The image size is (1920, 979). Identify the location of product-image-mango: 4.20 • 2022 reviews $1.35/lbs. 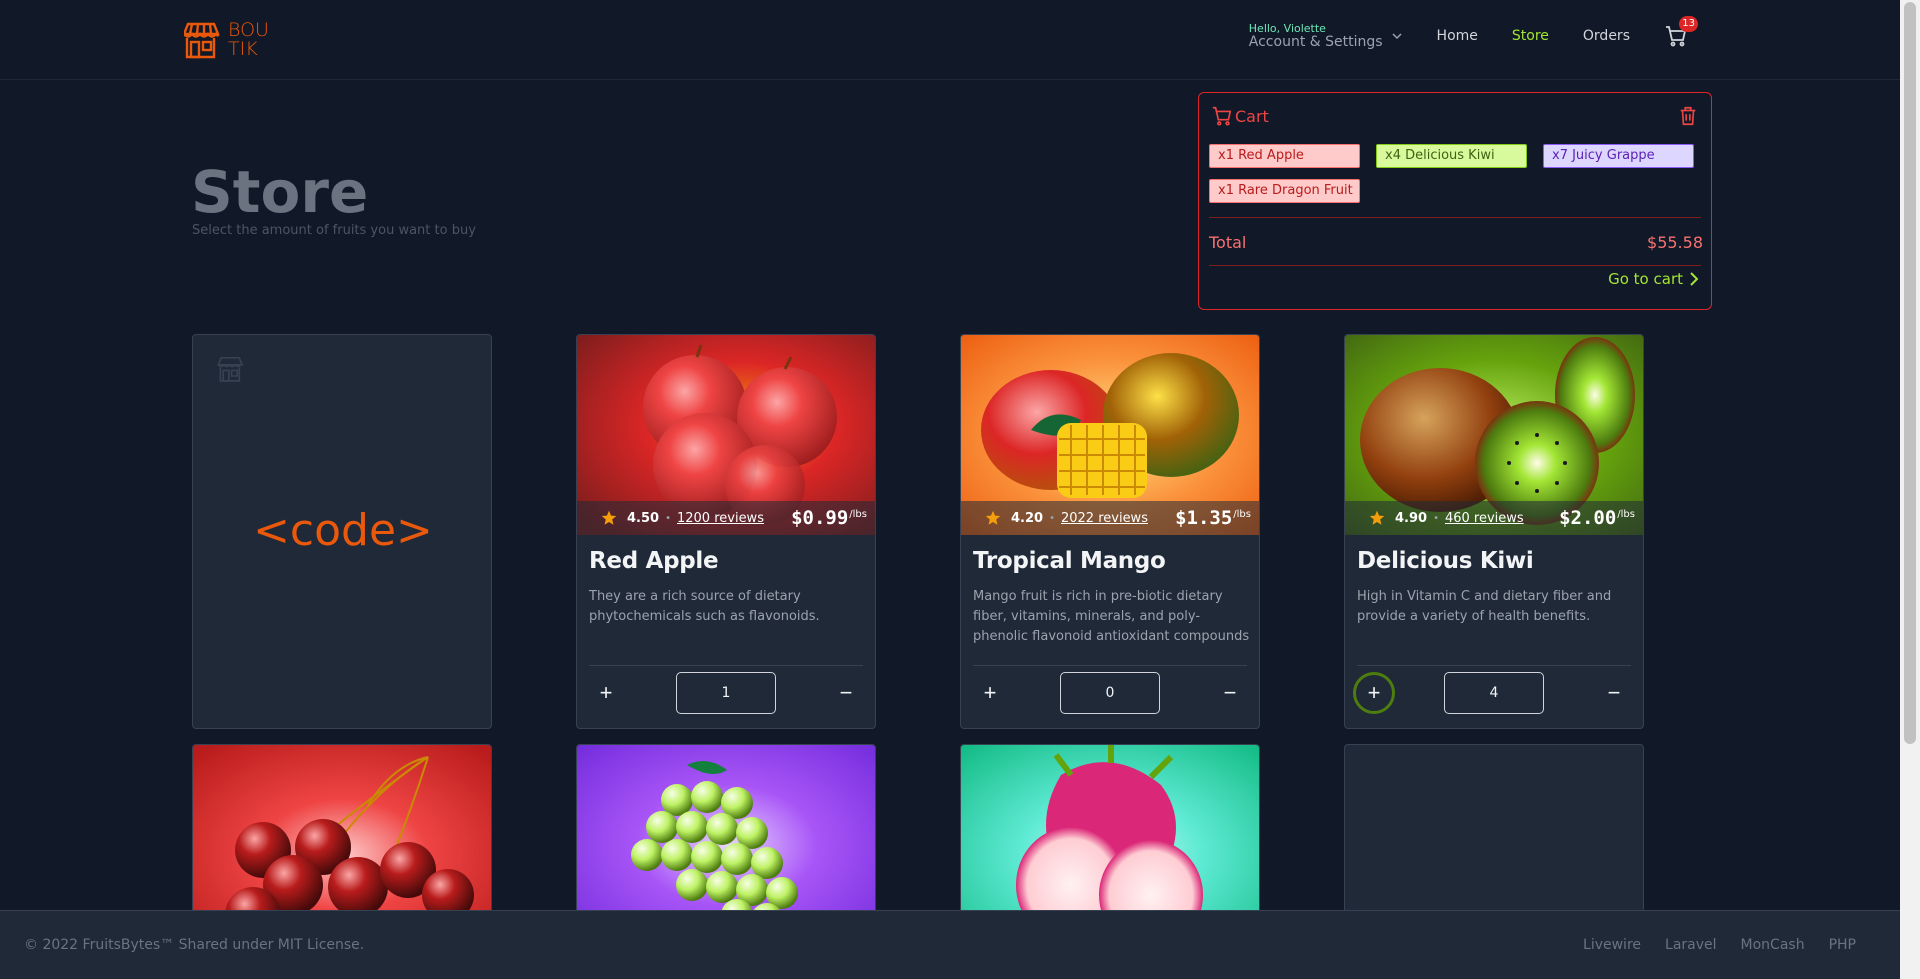
(1110, 435).